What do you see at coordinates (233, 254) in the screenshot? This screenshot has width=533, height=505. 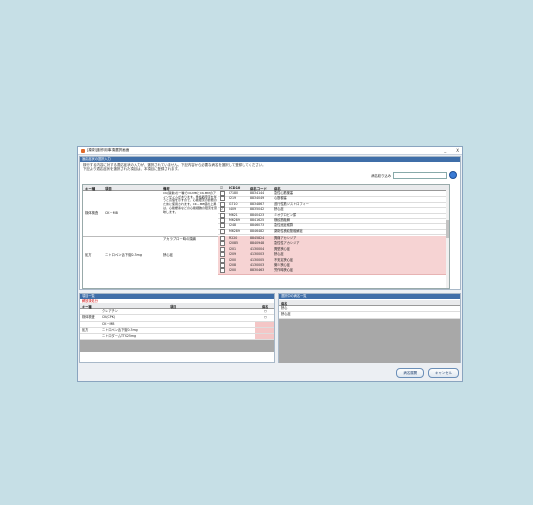 I see `row-icd: I209` at bounding box center [233, 254].